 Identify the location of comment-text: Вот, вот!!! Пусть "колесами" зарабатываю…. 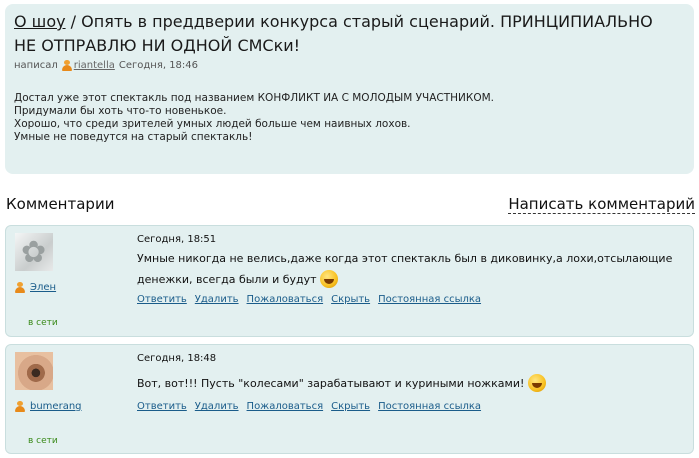
(409, 383).